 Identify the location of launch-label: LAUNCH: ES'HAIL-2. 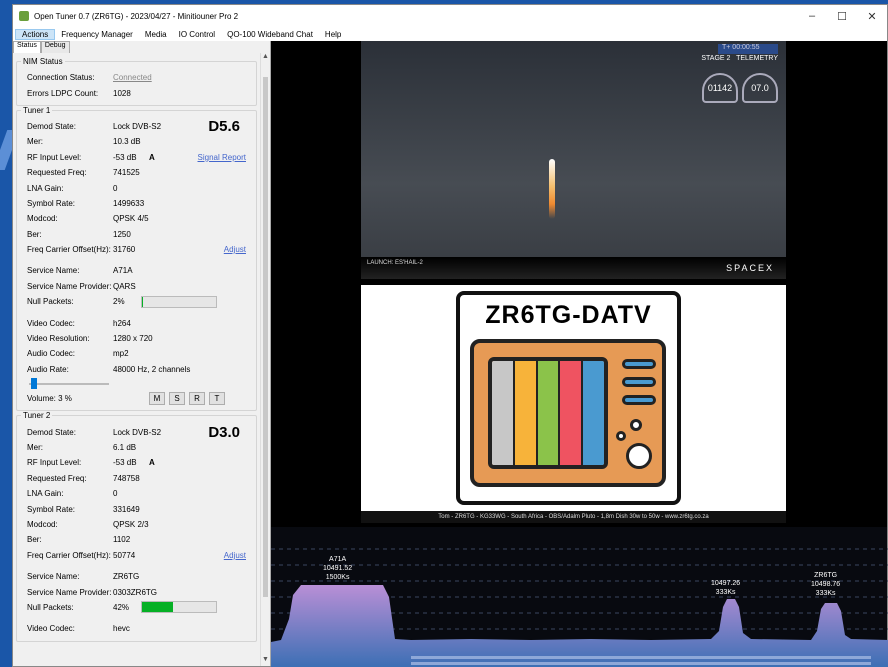
(395, 263).